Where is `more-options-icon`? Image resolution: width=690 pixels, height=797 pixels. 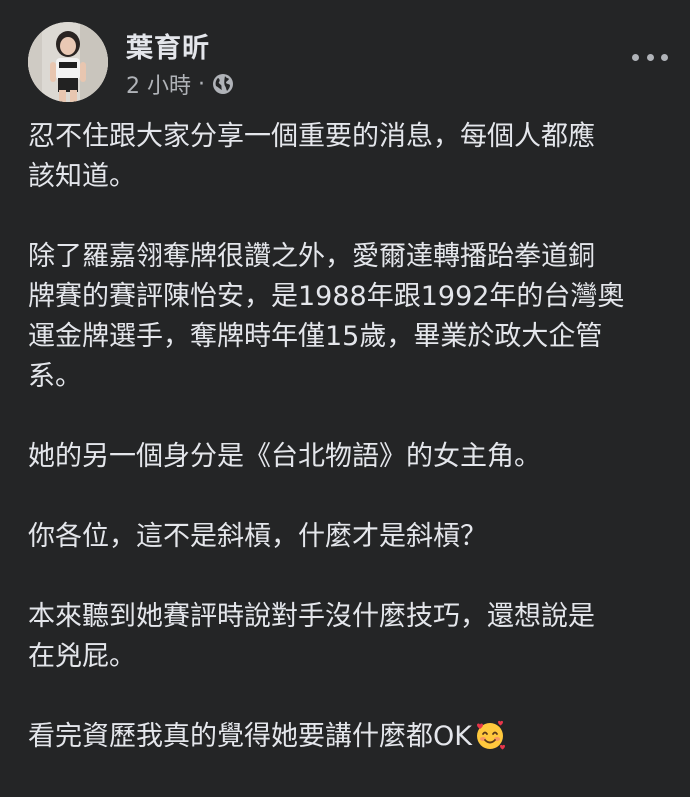 more-options-icon is located at coordinates (650, 57).